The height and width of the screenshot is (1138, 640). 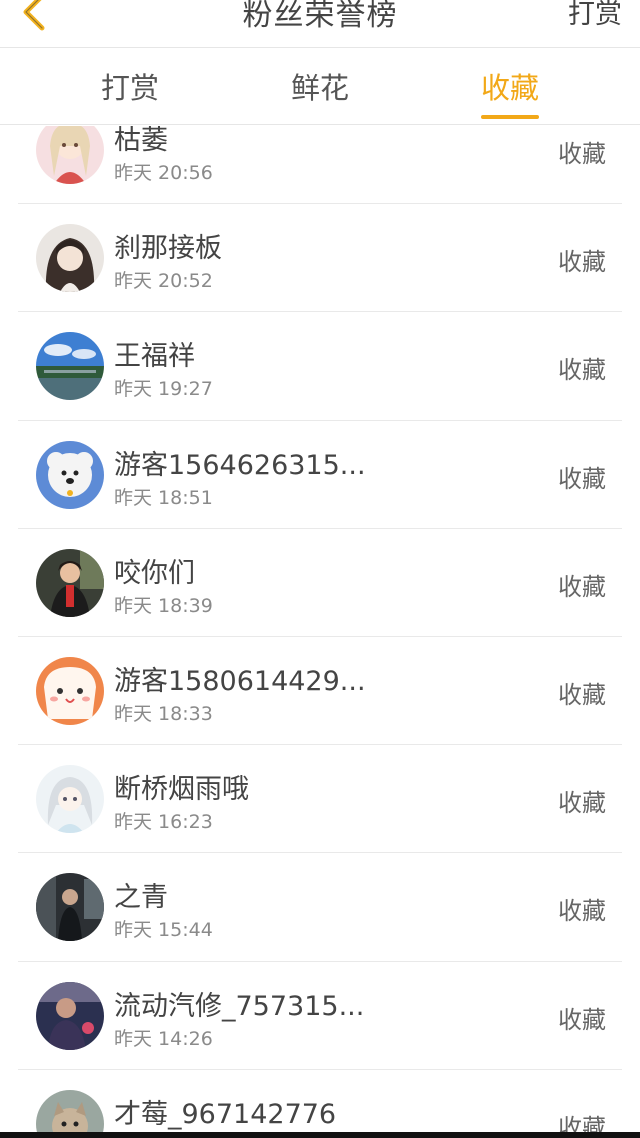 I want to click on tab-favorites: 收藏, so click(x=510, y=86).